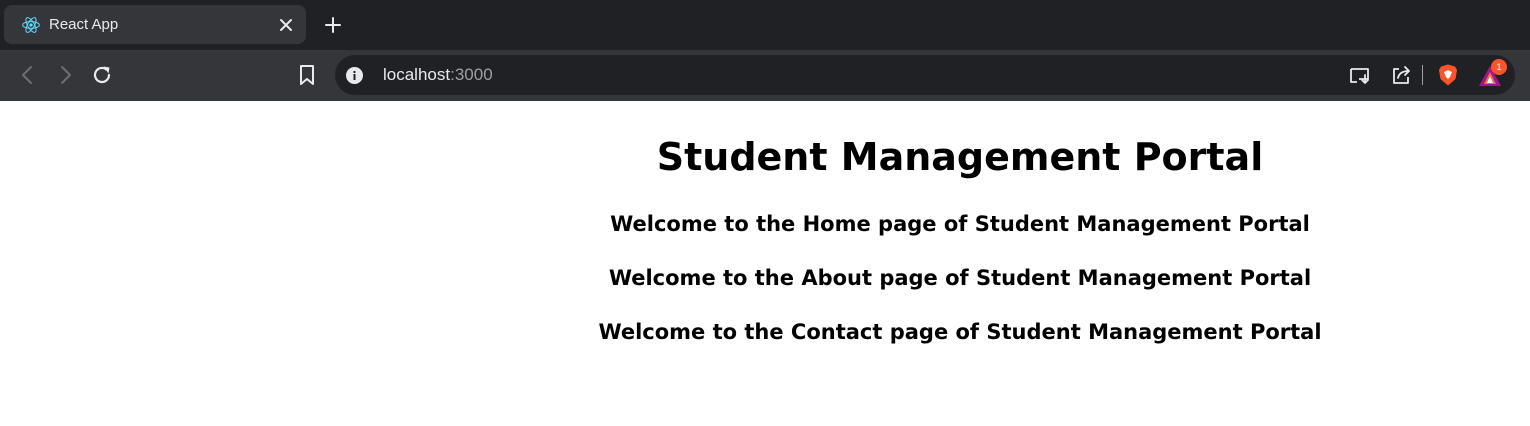 The image size is (1530, 426). What do you see at coordinates (471, 74) in the screenshot?
I see `url-port: :3000` at bounding box center [471, 74].